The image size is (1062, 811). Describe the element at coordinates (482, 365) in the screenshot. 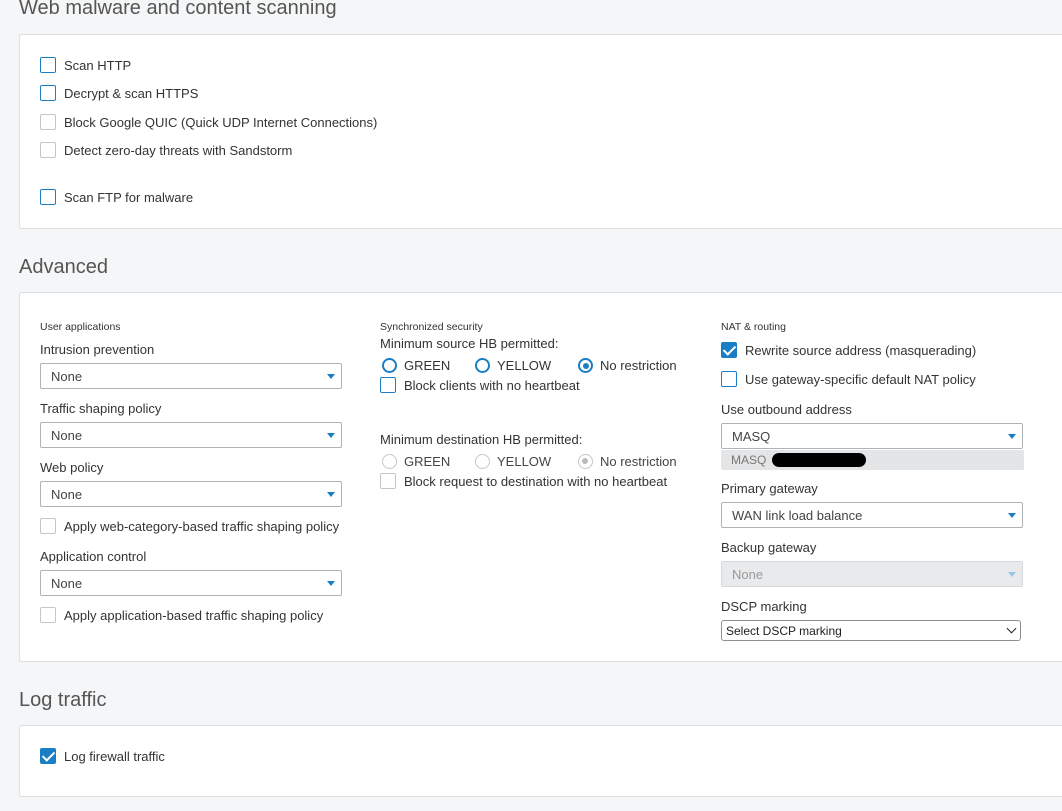

I see `source-yellow-radio-button` at that location.